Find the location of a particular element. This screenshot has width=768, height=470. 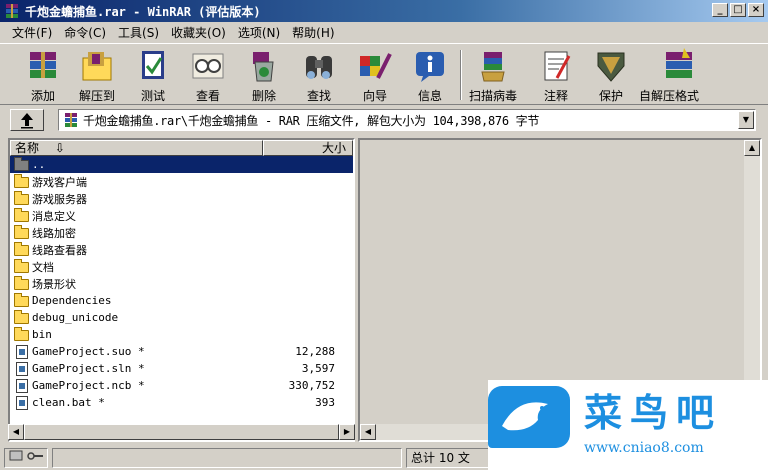

info-icon is located at coordinates (430, 66).